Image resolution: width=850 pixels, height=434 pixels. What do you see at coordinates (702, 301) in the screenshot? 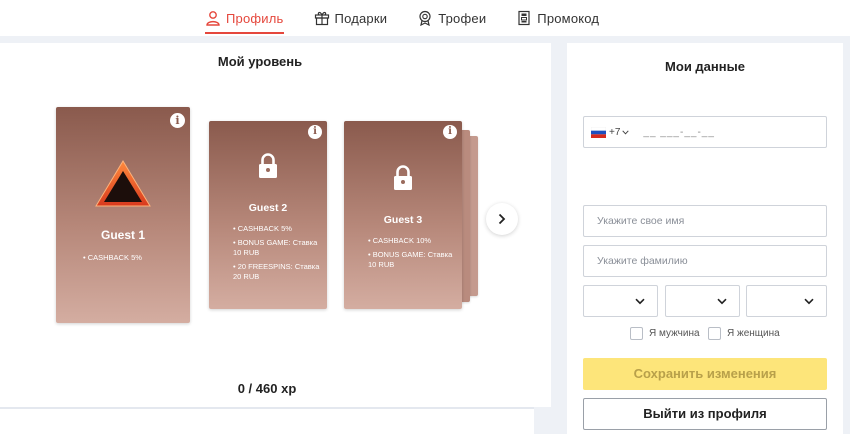
I see `birth-month-select` at bounding box center [702, 301].